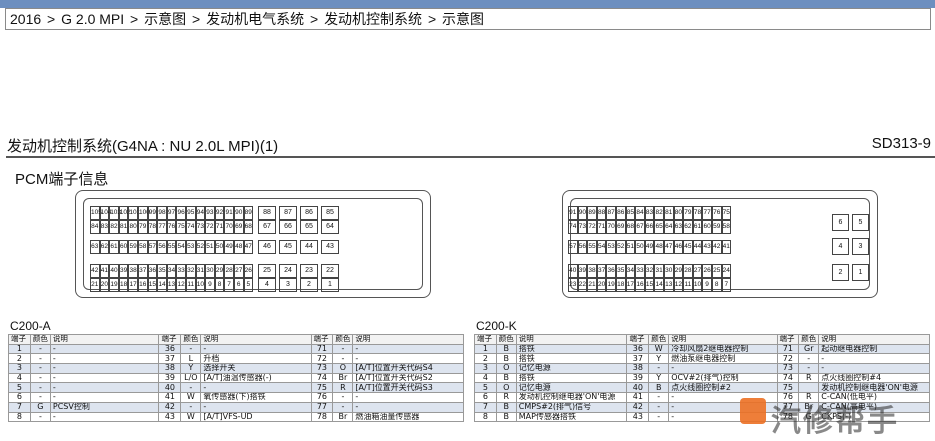  Describe the element at coordinates (162, 285) in the screenshot. I see `connector-pin: 14` at that location.